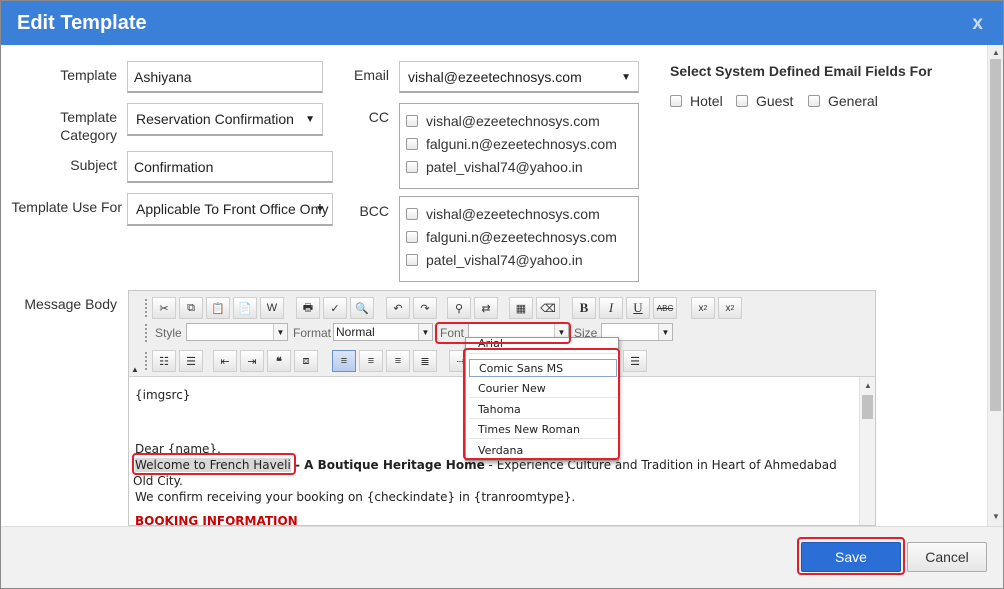 The height and width of the screenshot is (589, 1004). Describe the element at coordinates (486, 308) in the screenshot. I see `replace-icon: ⇄` at that location.